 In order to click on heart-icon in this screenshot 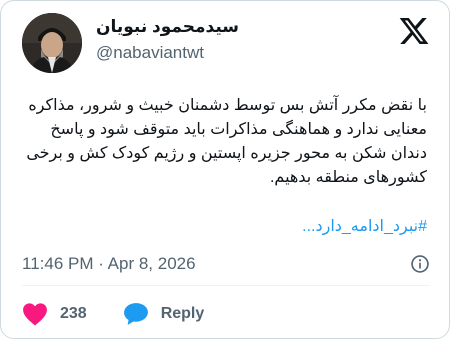, I will do `click(35, 314)`.